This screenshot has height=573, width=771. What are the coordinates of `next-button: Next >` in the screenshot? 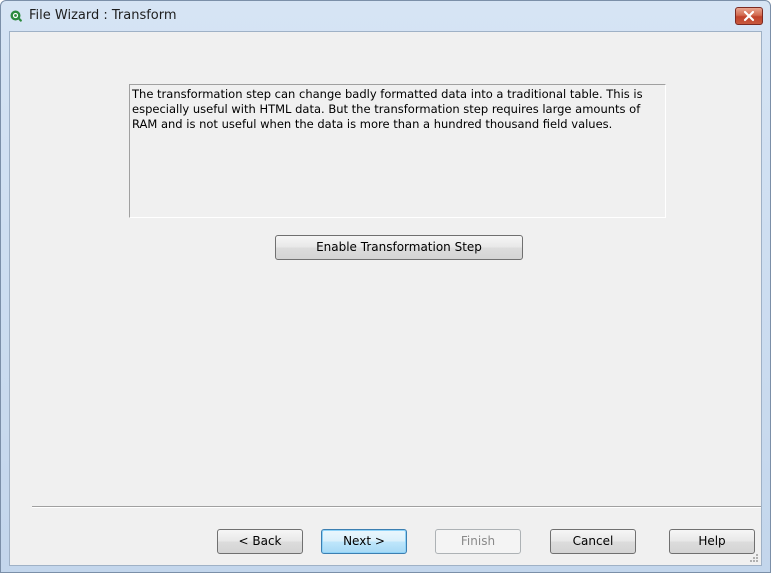 It's located at (364, 541).